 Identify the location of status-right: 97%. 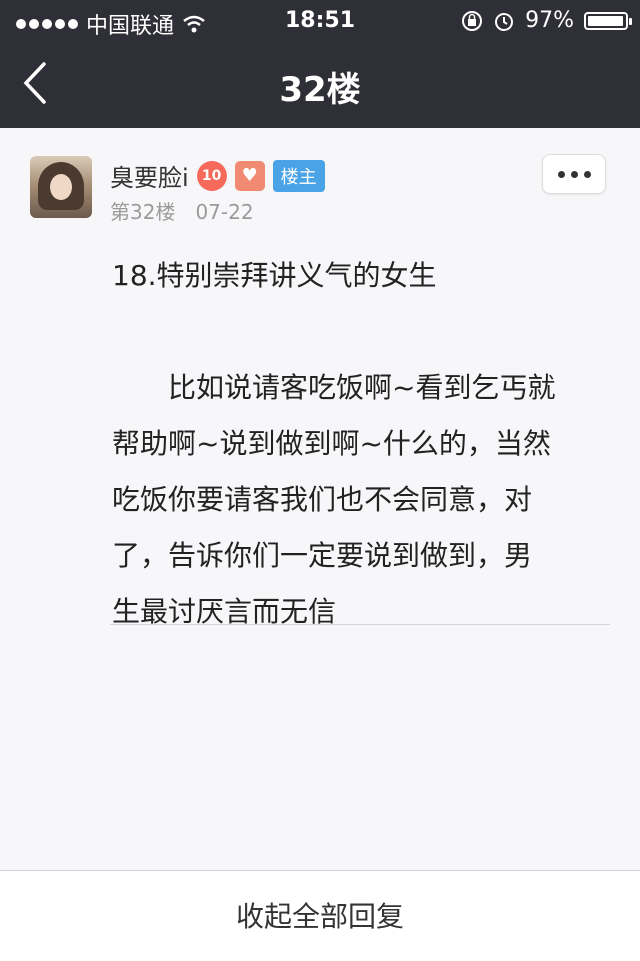
(546, 20).